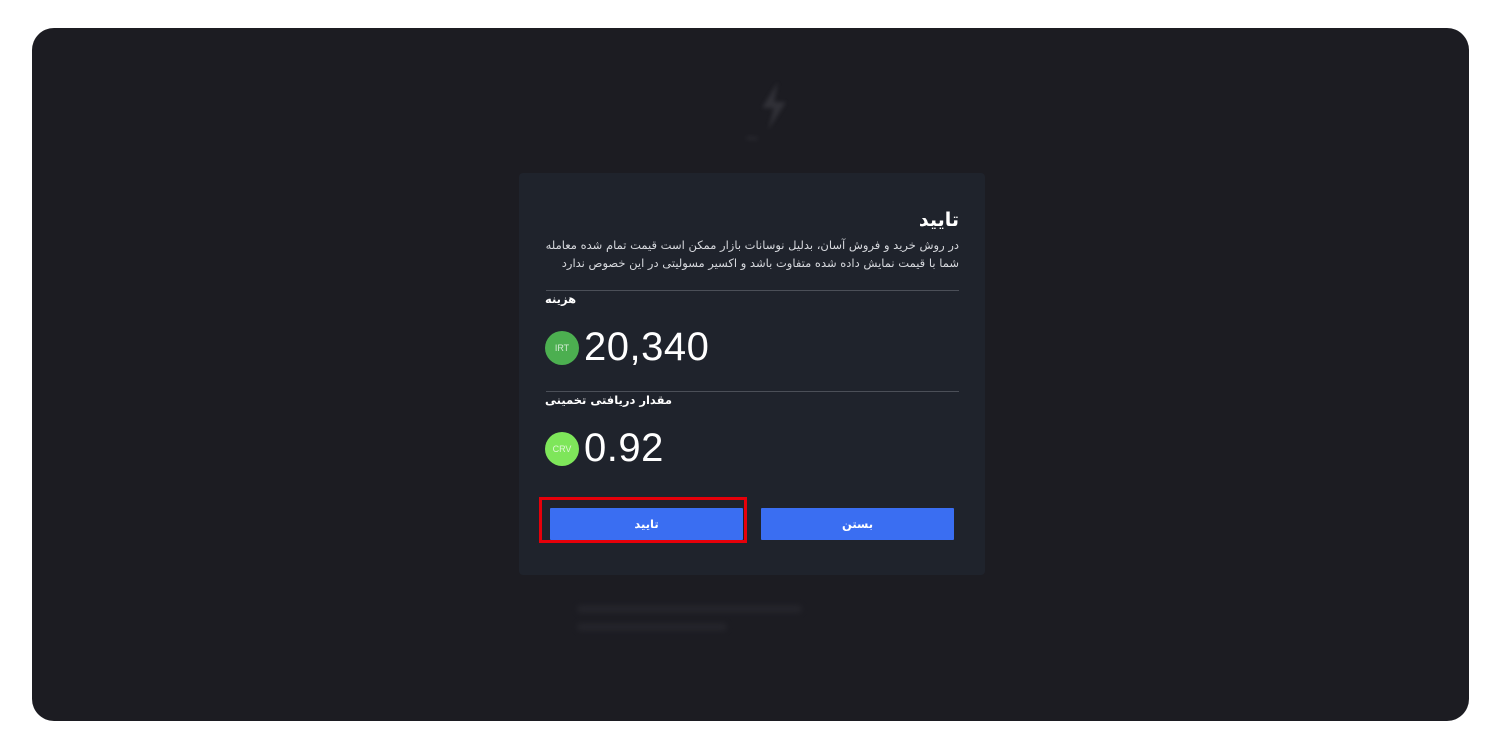 The width and height of the screenshot is (1500, 750). What do you see at coordinates (752, 138) in the screenshot?
I see `background-brand-mark: ~` at bounding box center [752, 138].